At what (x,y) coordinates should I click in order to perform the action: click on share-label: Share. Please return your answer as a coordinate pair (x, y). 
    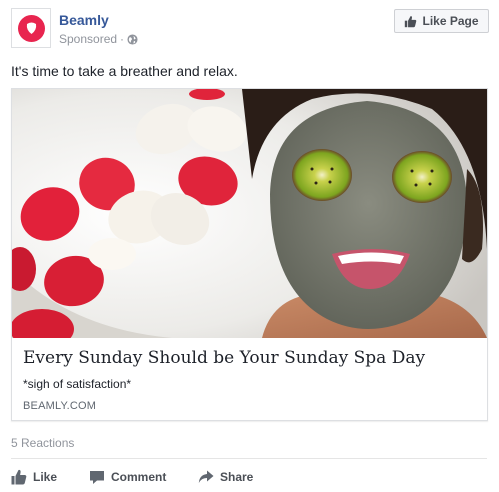
    Looking at the image, I should click on (237, 477).